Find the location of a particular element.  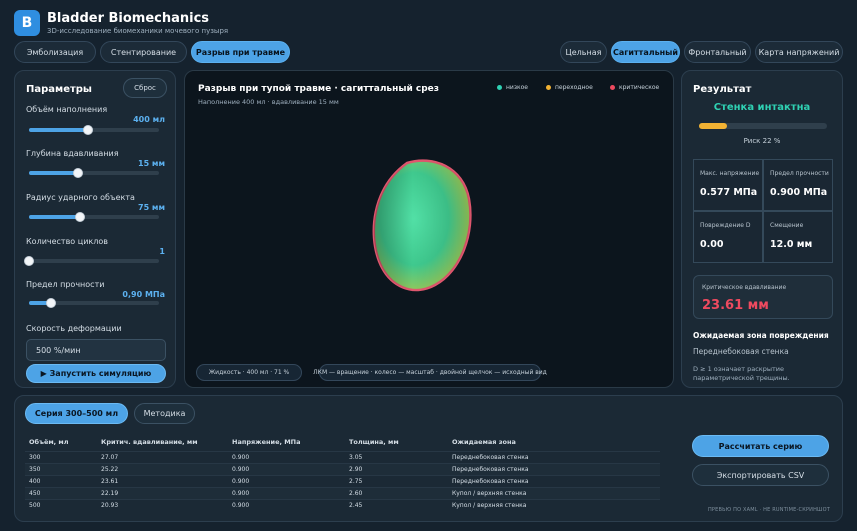

volume-slider is located at coordinates (94, 130).